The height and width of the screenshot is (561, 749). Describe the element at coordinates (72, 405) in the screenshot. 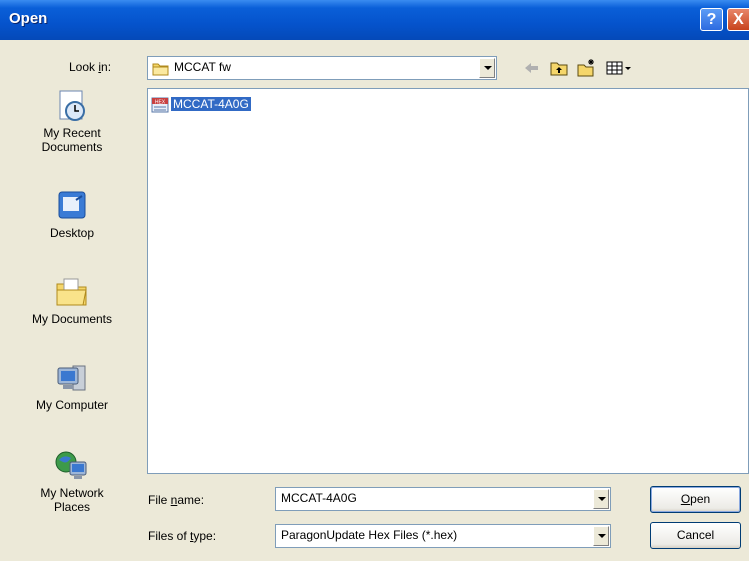

I see `place-label-line1: My Computer` at that location.